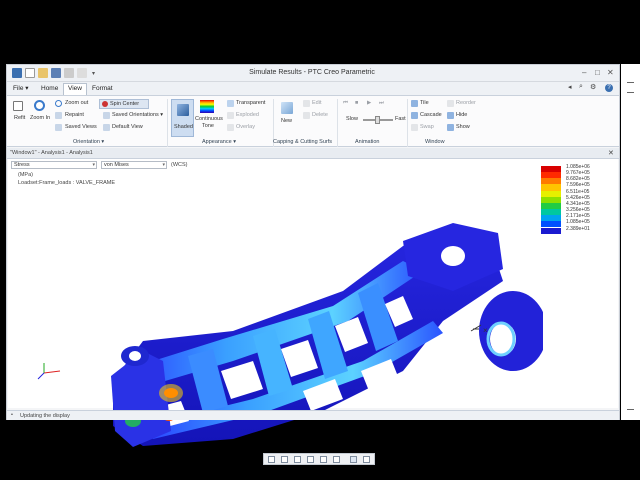 This screenshot has width=640, height=480. Describe the element at coordinates (369, 103) in the screenshot. I see `play-icon: ▶` at that location.